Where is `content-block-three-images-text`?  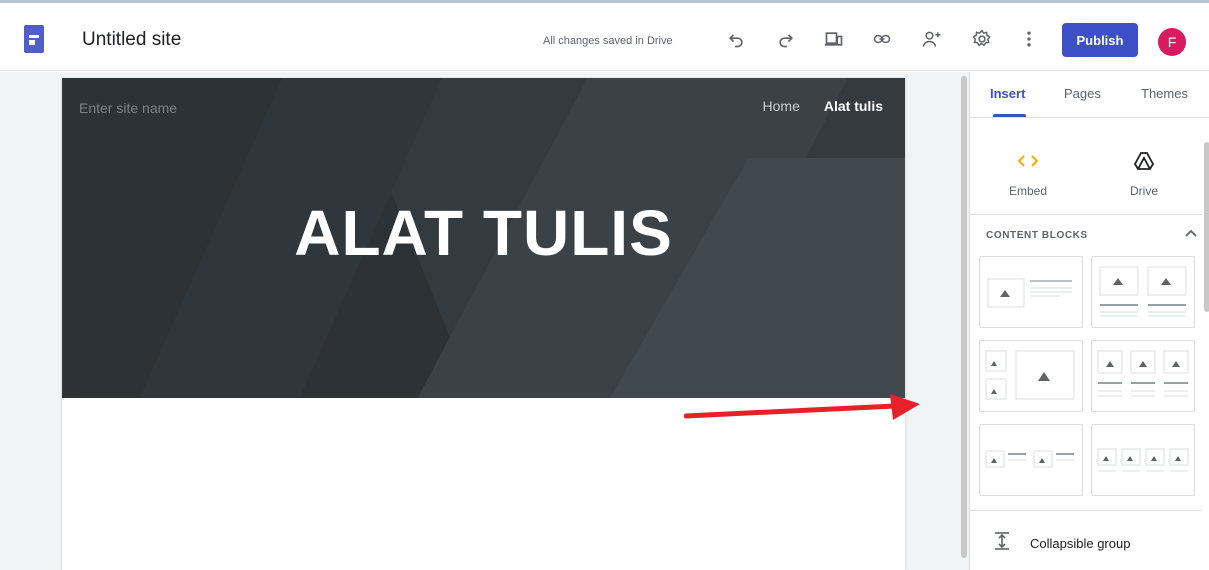 content-block-three-images-text is located at coordinates (1143, 376).